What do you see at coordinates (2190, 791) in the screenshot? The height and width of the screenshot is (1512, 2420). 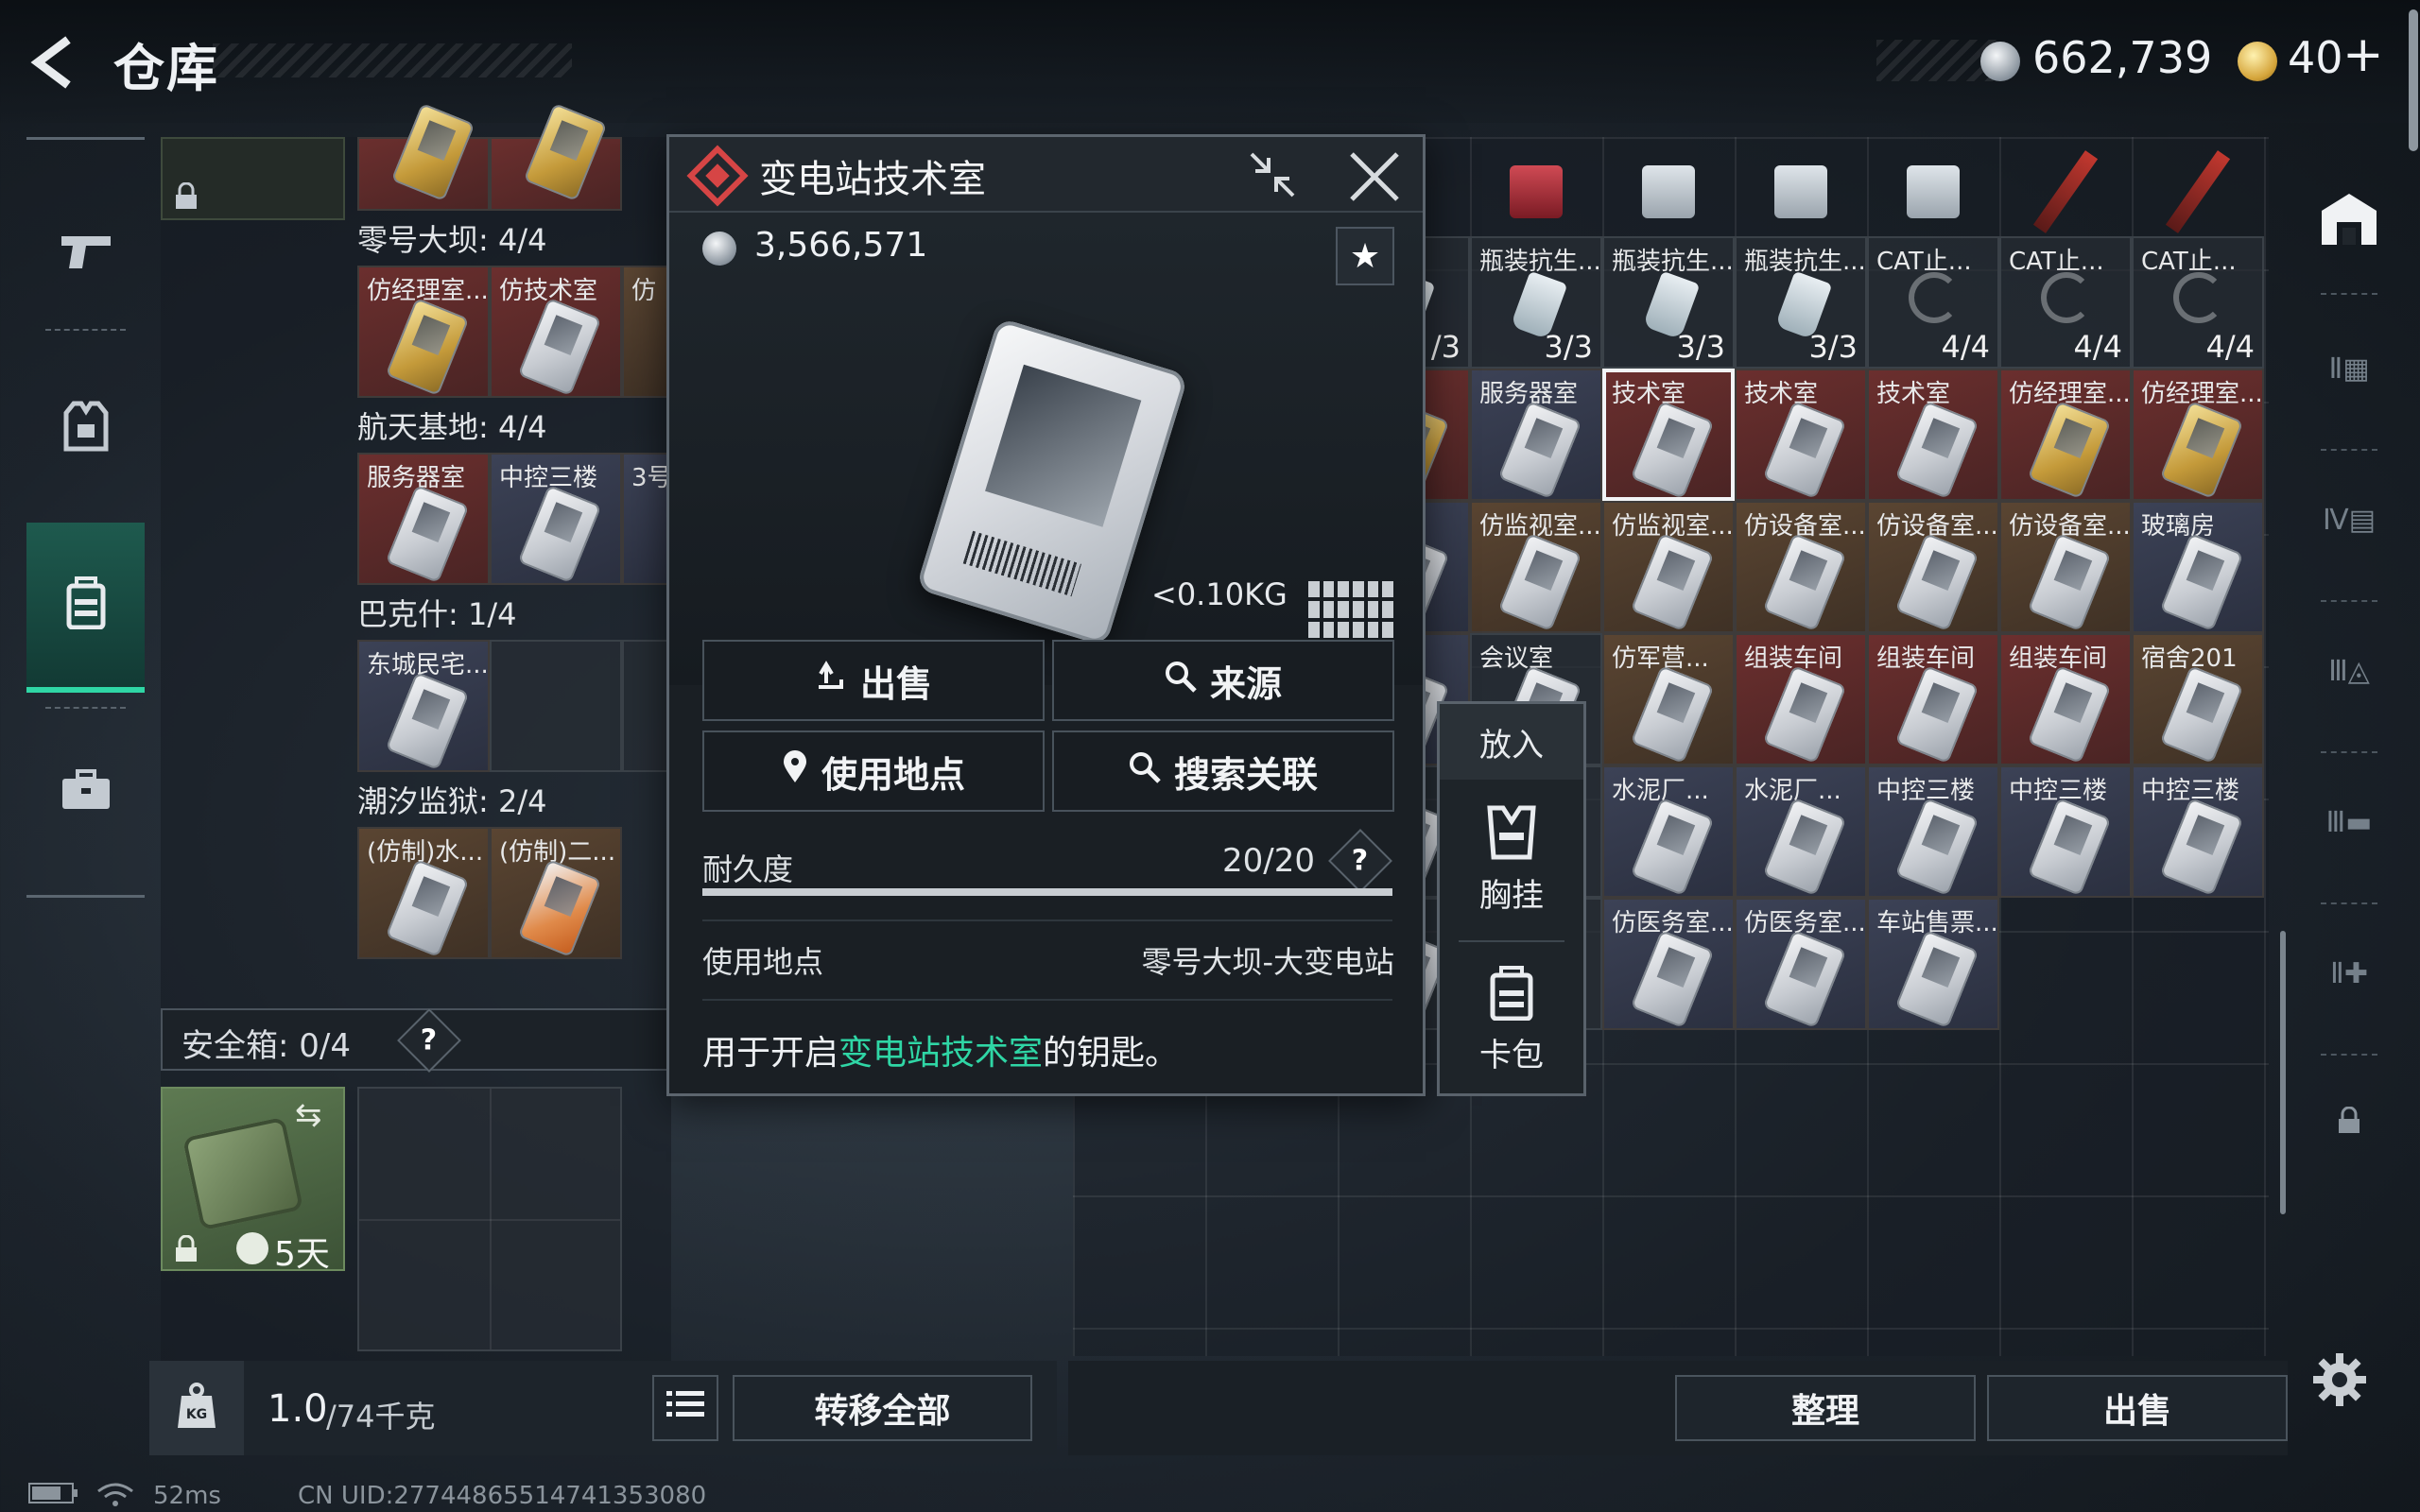 I see `item-label: 中控三楼` at bounding box center [2190, 791].